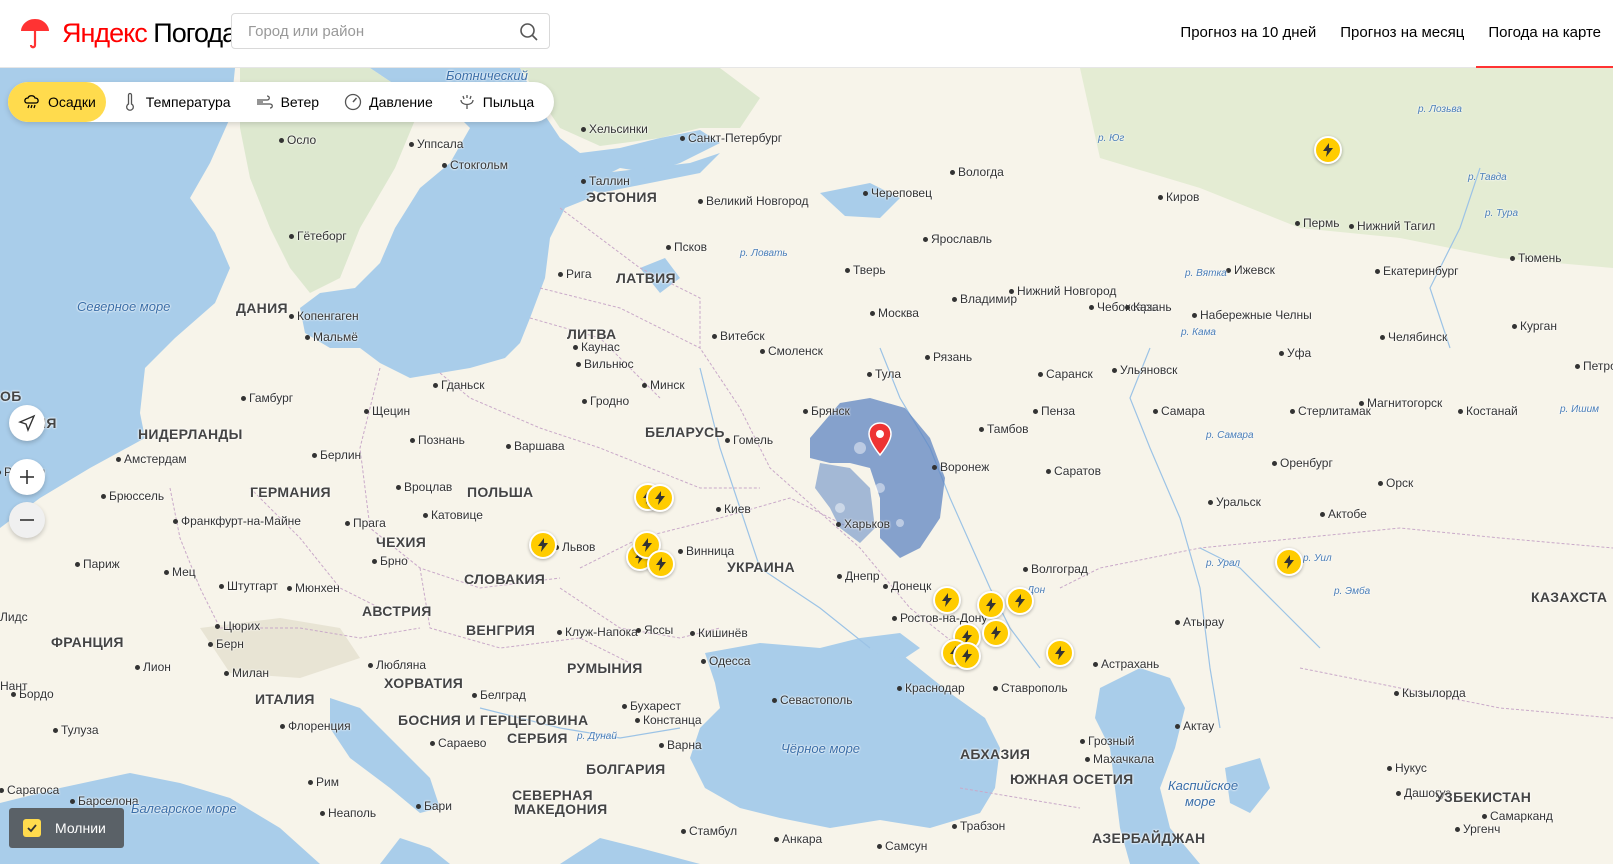  Describe the element at coordinates (14, 686) in the screenshot. I see `city-label: Нант` at that location.